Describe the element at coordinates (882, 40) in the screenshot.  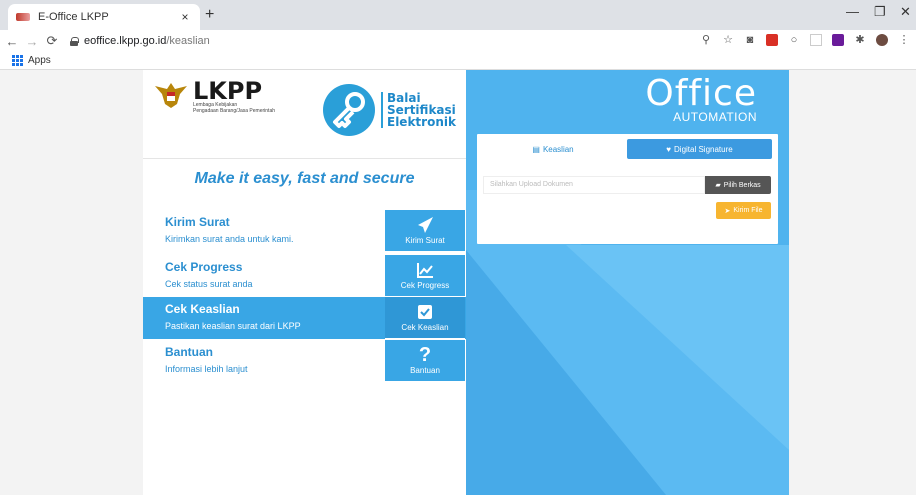
I see `avatar` at that location.